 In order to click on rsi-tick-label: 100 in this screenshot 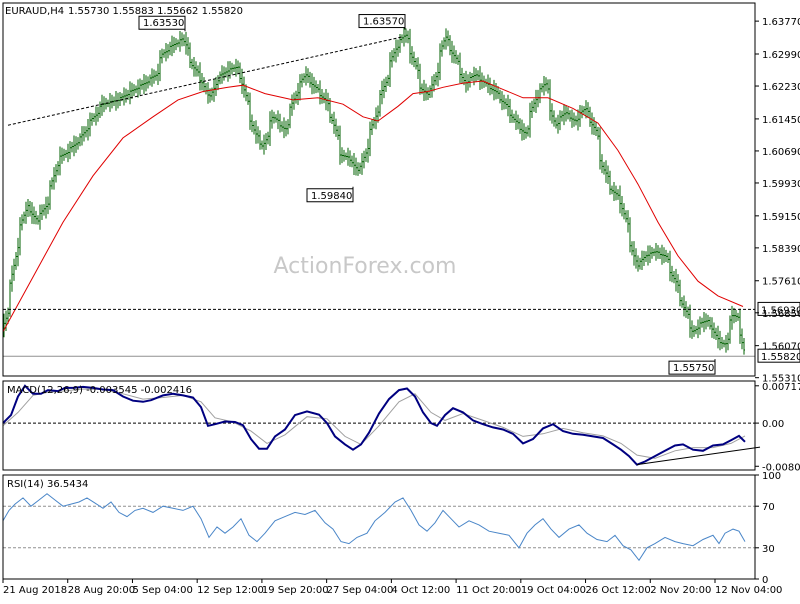, I will do `click(771, 476)`.